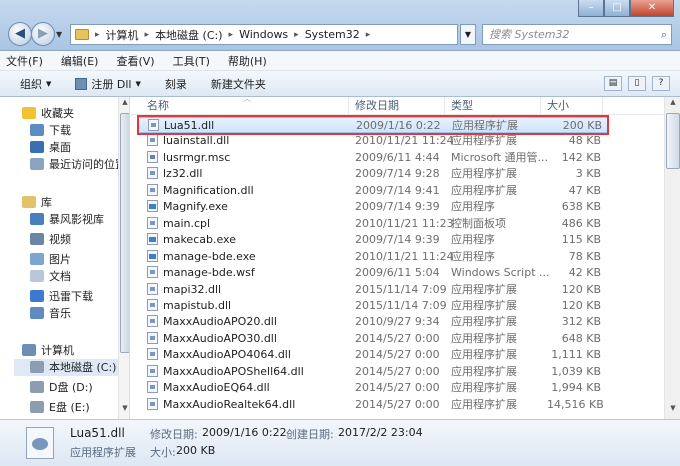  I want to click on table-row: manage-bde.exe 2010/11/21 11:24 应用程序 78 KB, so click(373, 257).